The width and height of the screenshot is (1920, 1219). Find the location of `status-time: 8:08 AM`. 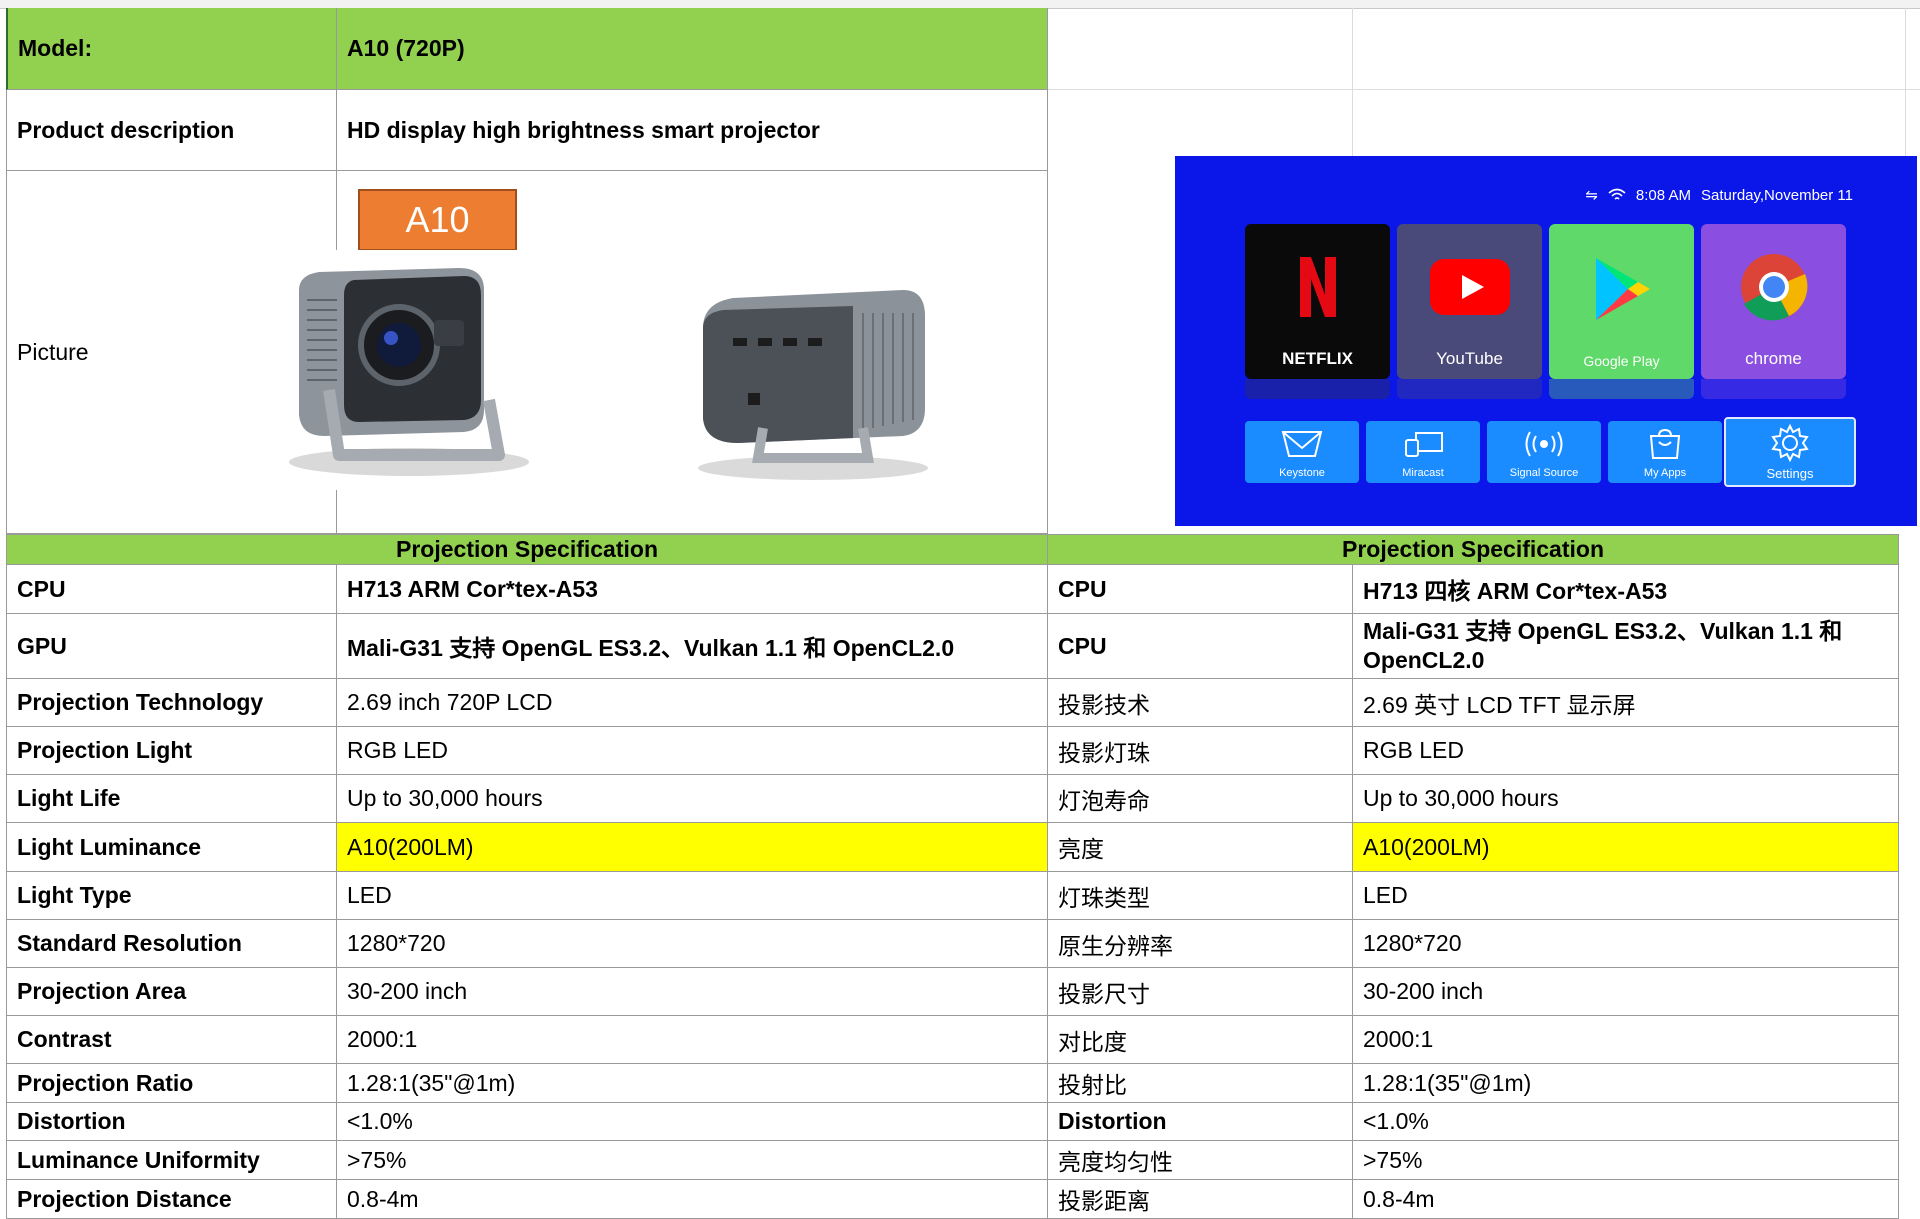

status-time: 8:08 AM is located at coordinates (1663, 195).